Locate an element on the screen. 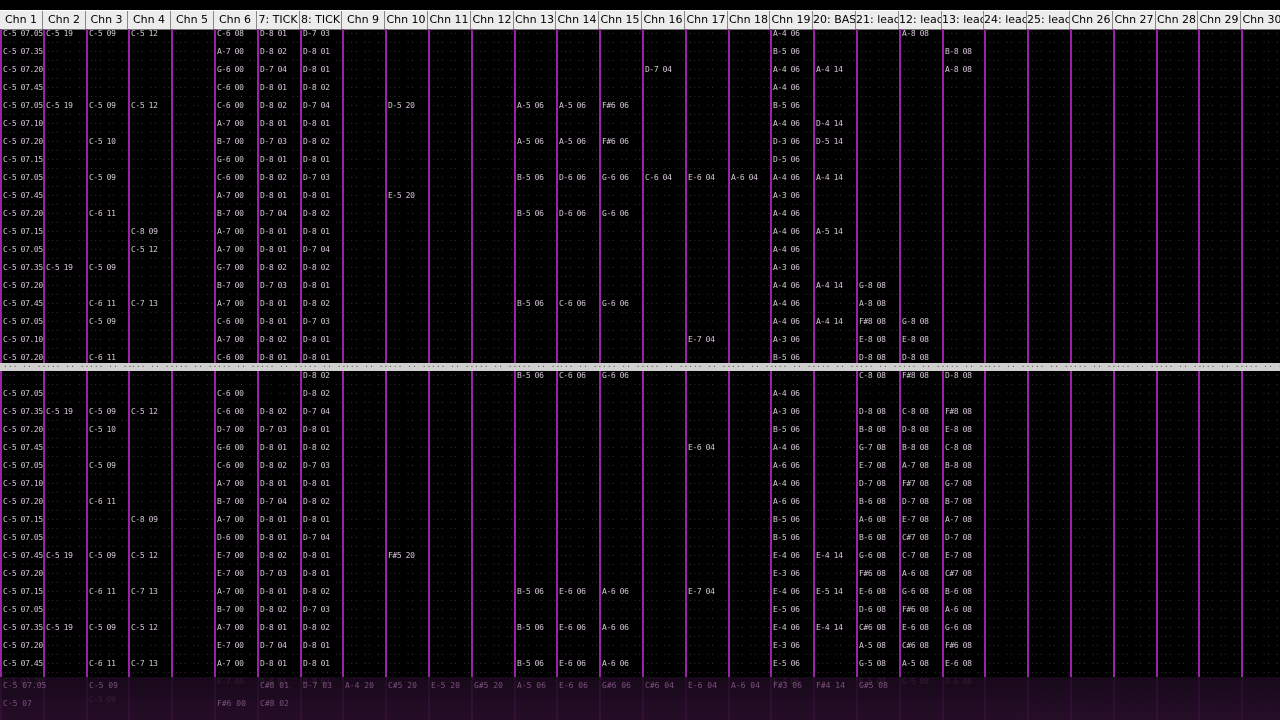  channel-header-19: Chn 19 is located at coordinates (791, 20).